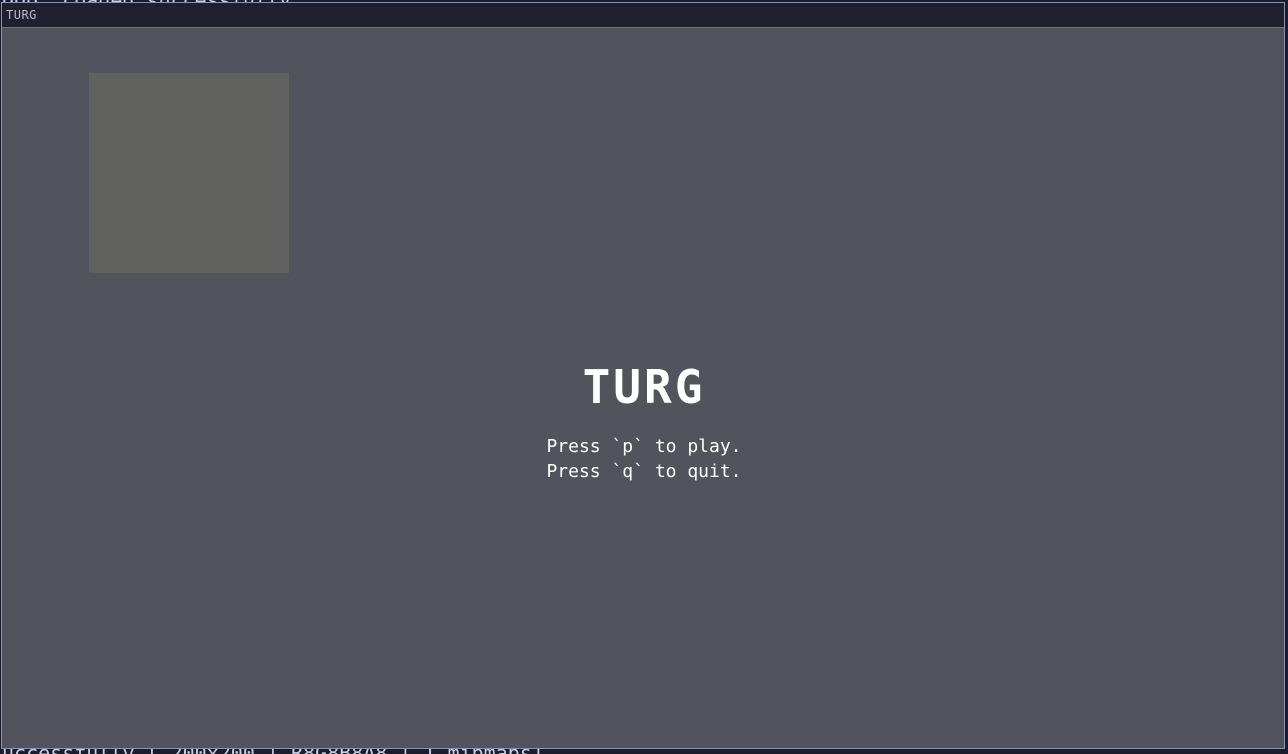  Describe the element at coordinates (644, 459) in the screenshot. I see `instructions: Press `p` to play. Press `q` to quit.` at that location.